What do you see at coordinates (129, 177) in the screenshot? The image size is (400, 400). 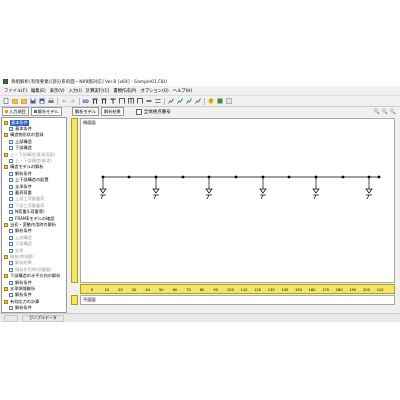 I see `node` at bounding box center [129, 177].